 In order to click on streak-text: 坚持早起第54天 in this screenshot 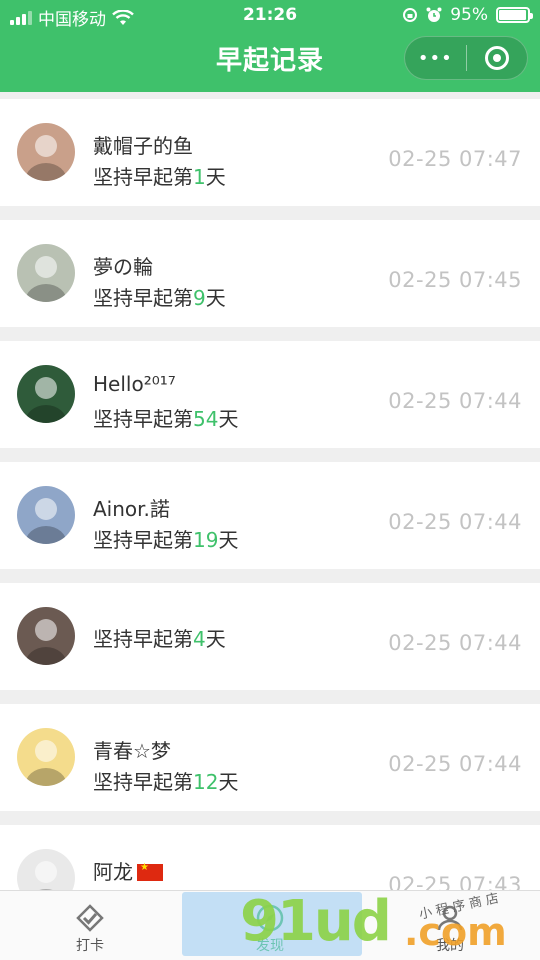, I will do `click(166, 419)`.